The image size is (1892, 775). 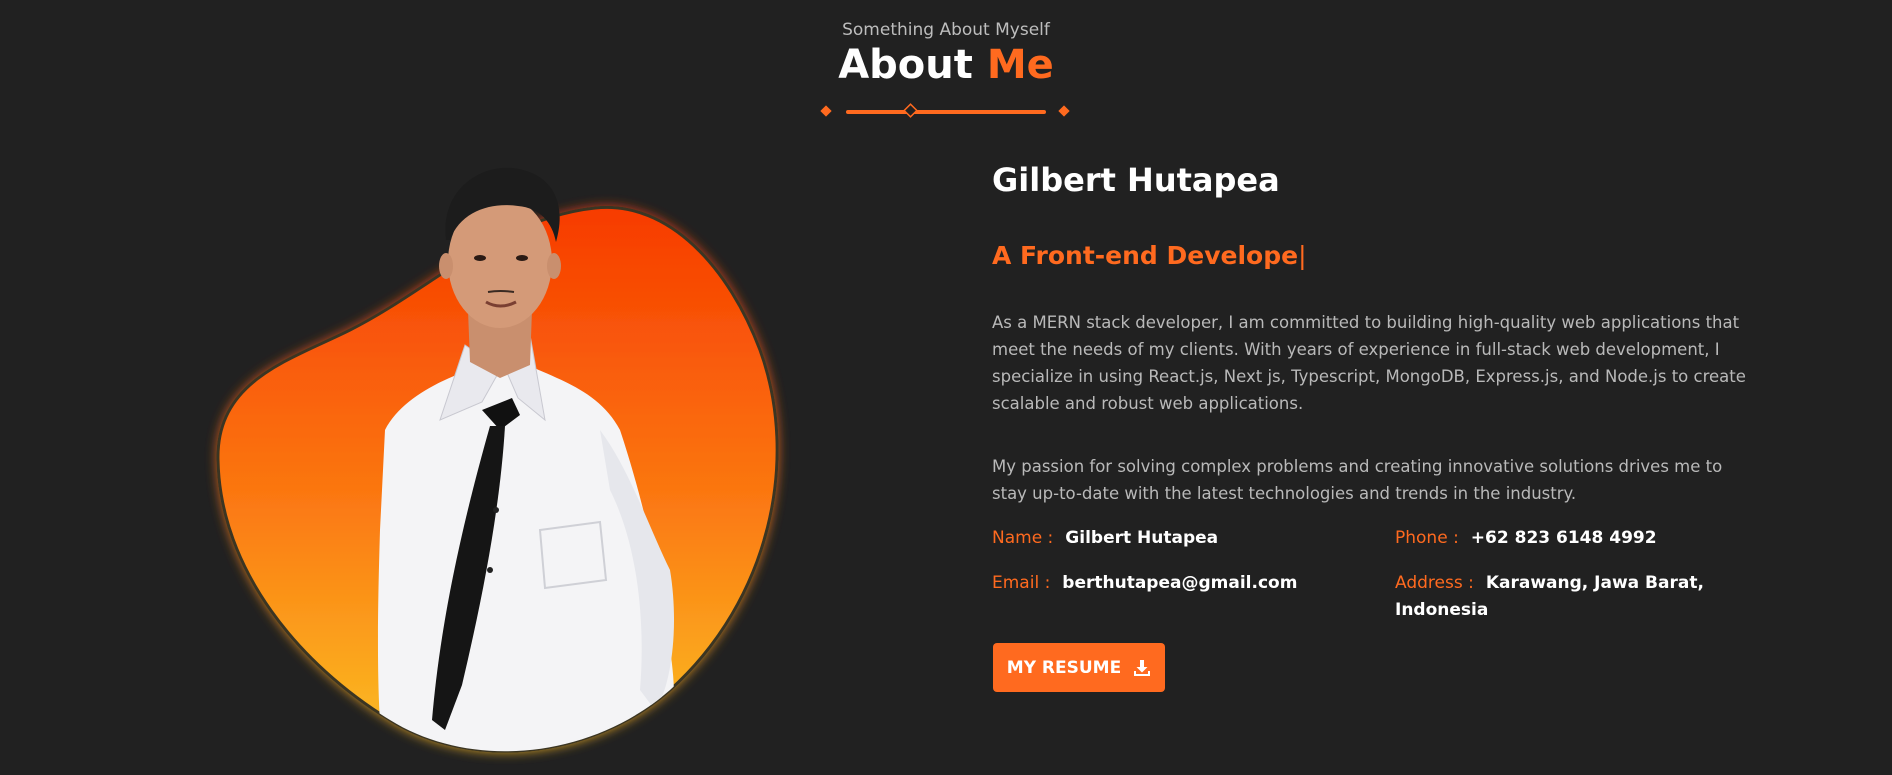 I want to click on section-title-accent: Me, so click(x=1020, y=65).